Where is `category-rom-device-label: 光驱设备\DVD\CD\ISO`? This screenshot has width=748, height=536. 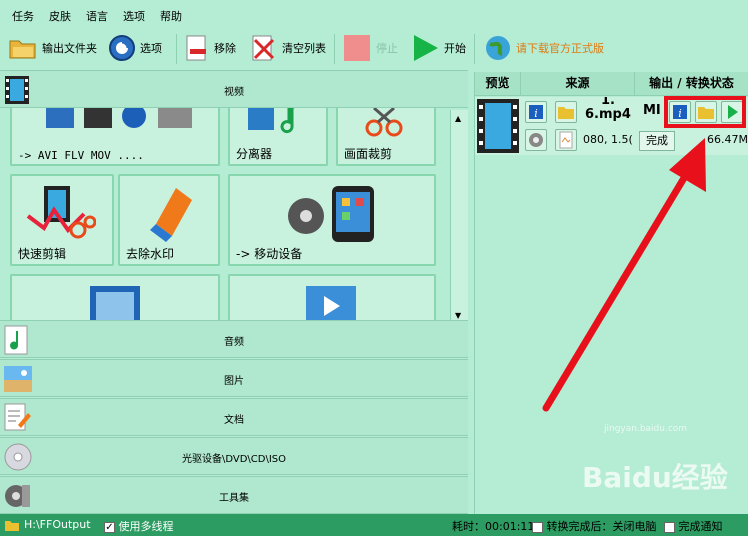 category-rom-device-label: 光驱设备\DVD\CD\ISO is located at coordinates (234, 459).